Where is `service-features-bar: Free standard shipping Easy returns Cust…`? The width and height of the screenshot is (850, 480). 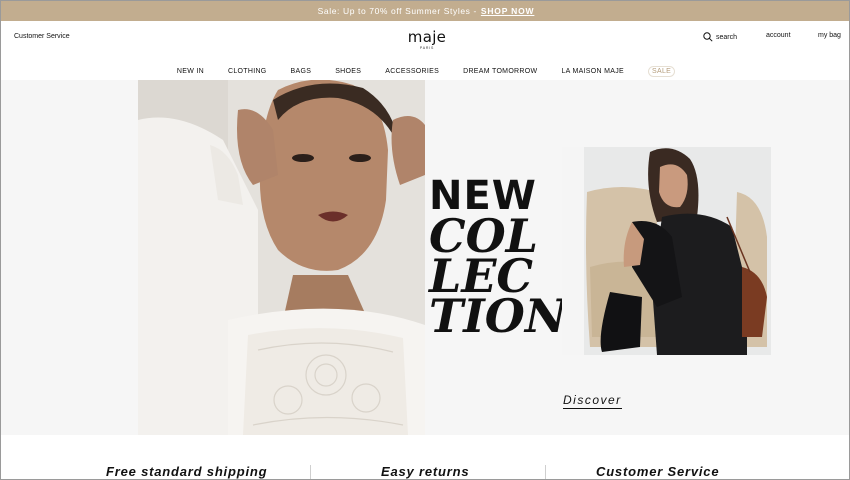 service-features-bar: Free standard shipping Easy returns Cust… is located at coordinates (425, 457).